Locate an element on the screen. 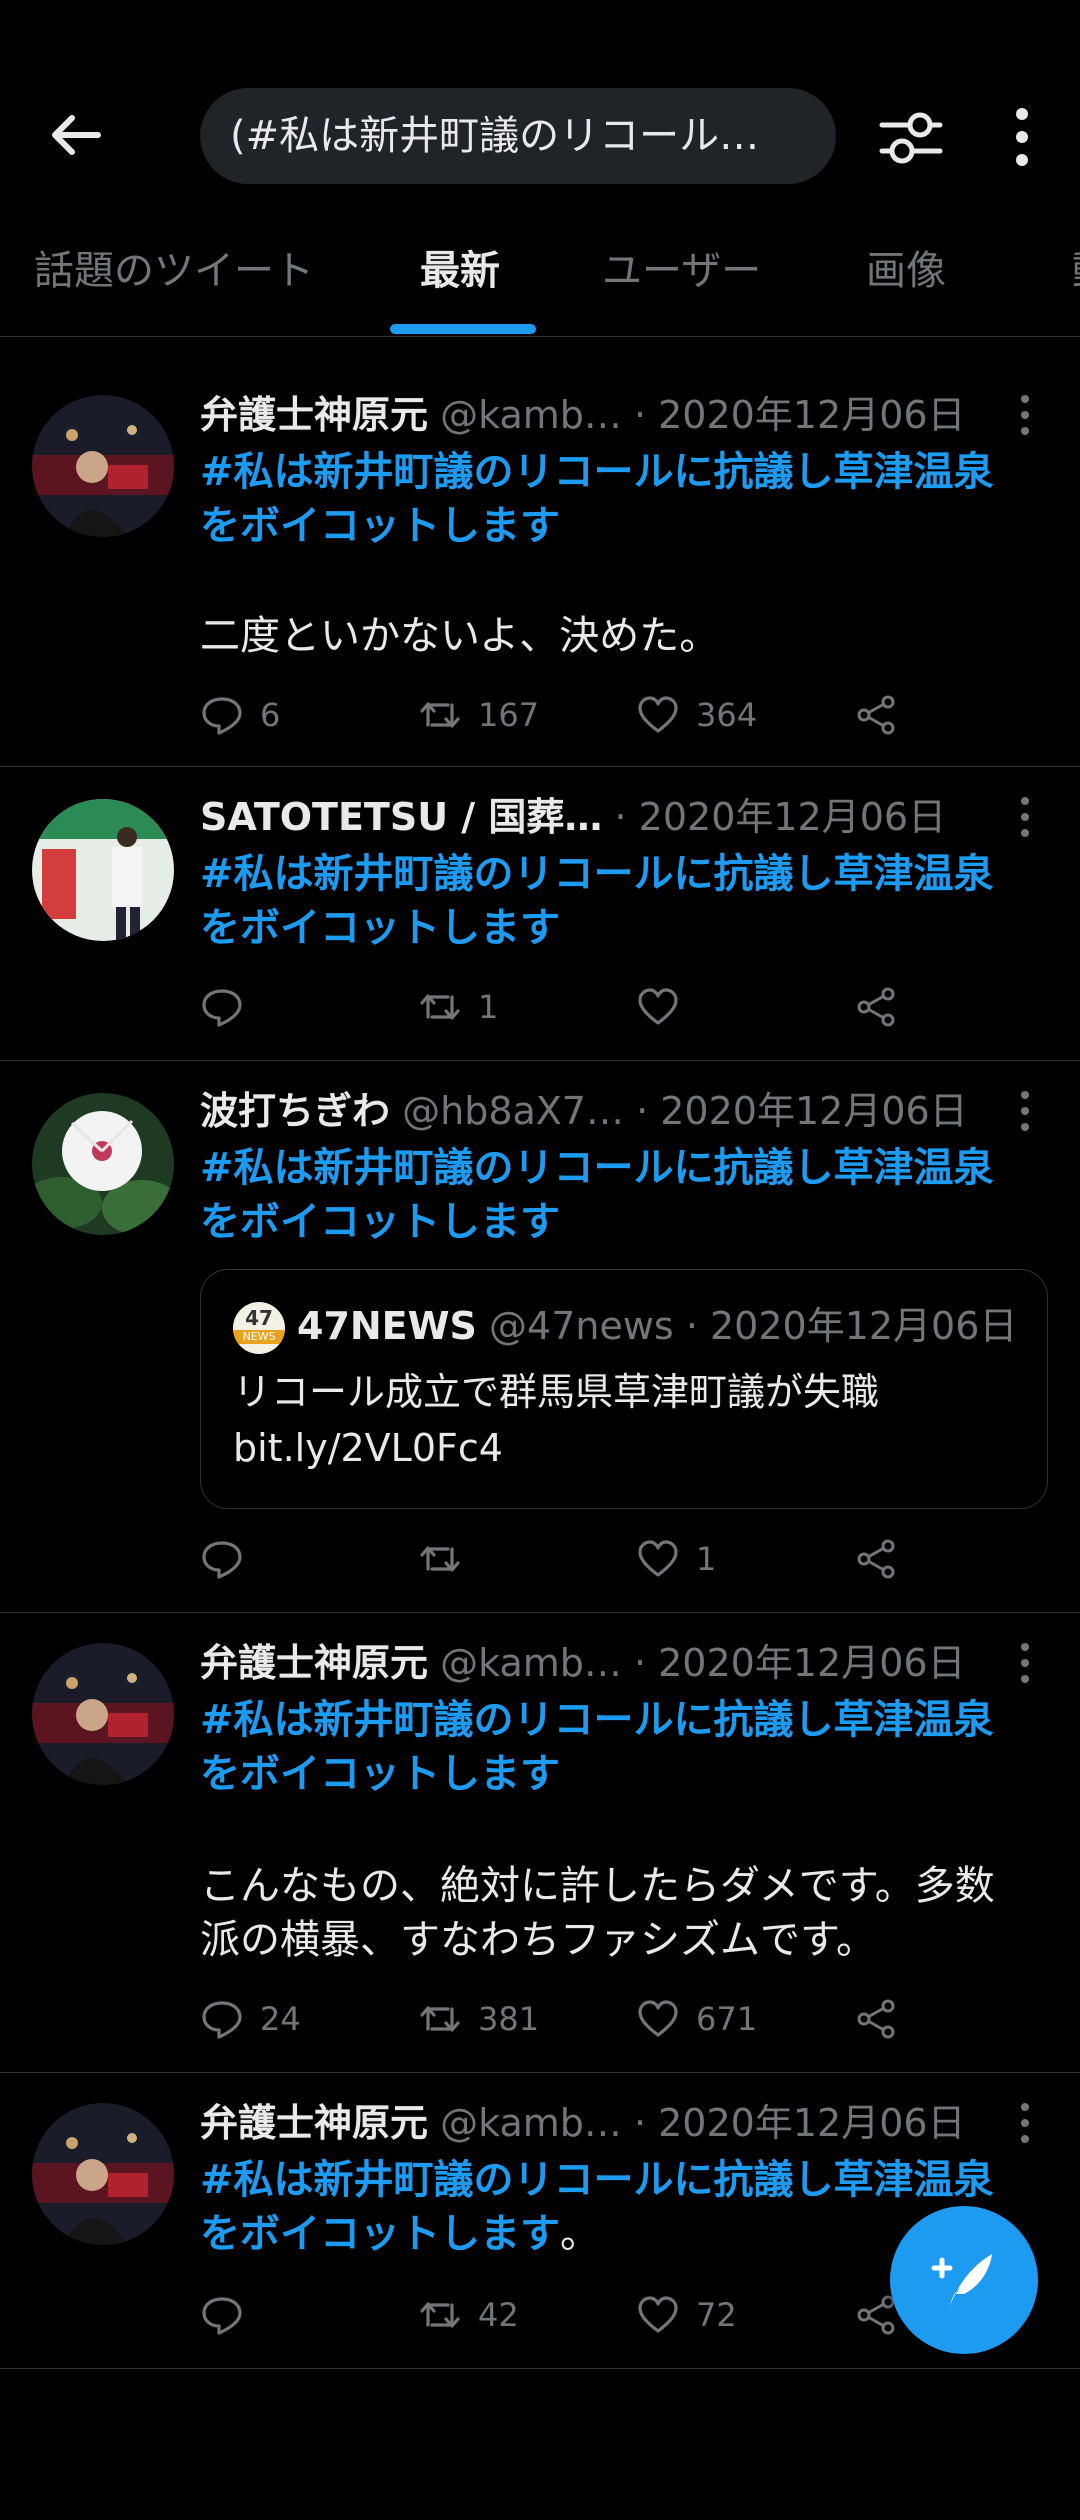 This screenshot has height=2520, width=1080. tab-images: 画像 is located at coordinates (906, 282).